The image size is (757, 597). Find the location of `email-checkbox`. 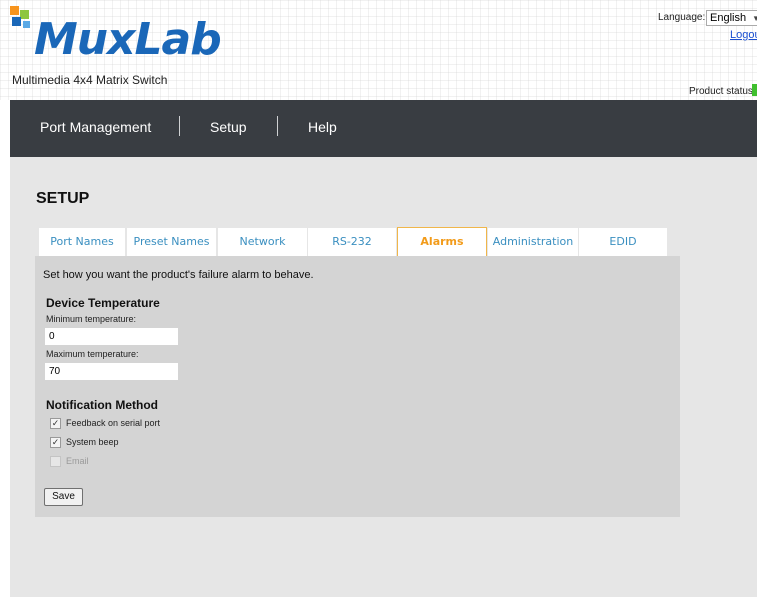

email-checkbox is located at coordinates (55, 461).